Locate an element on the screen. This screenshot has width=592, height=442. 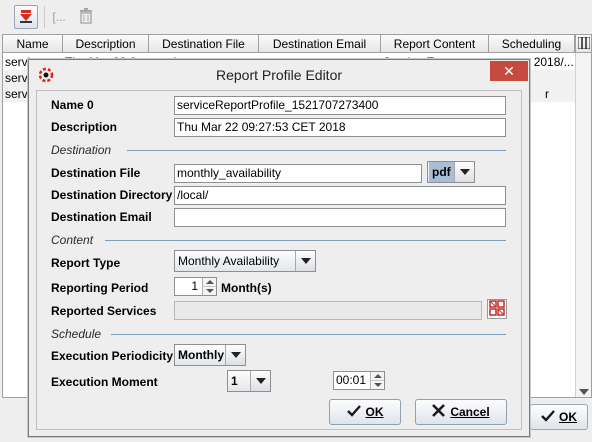
report-type-select: Monthly Availability is located at coordinates (245, 261).